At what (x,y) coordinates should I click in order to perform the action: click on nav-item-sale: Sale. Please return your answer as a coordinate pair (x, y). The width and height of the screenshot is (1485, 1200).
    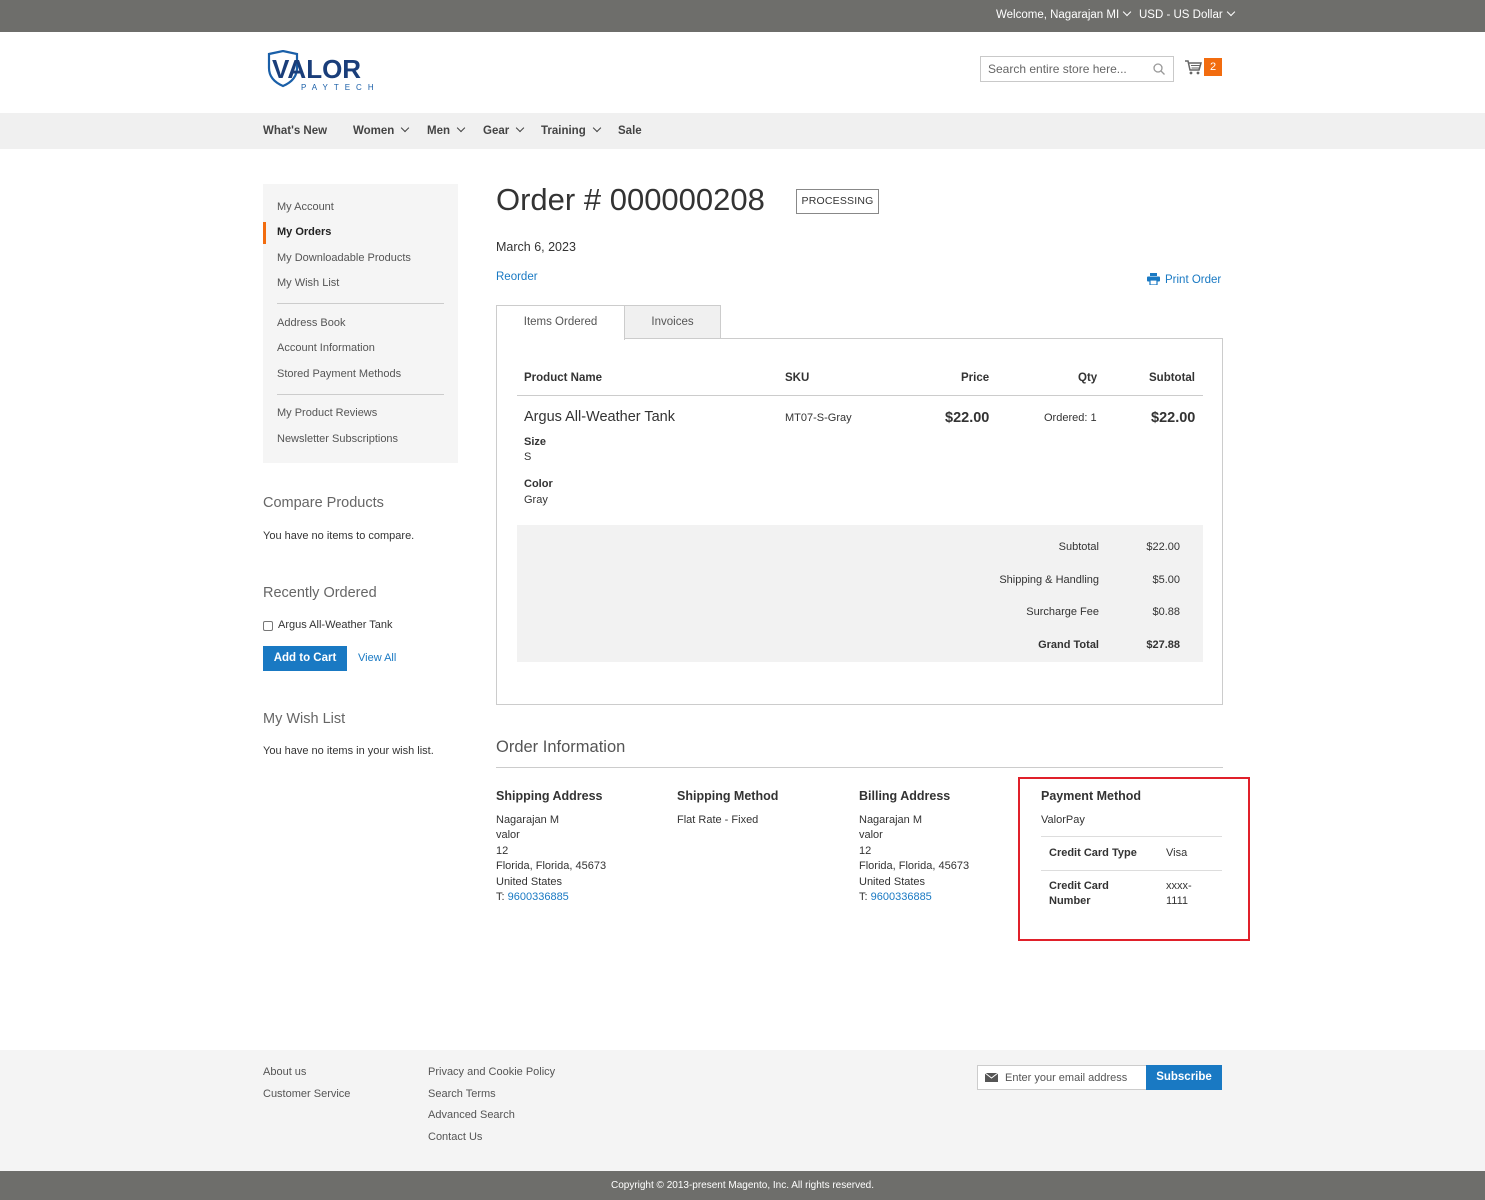
    Looking at the image, I should click on (630, 131).